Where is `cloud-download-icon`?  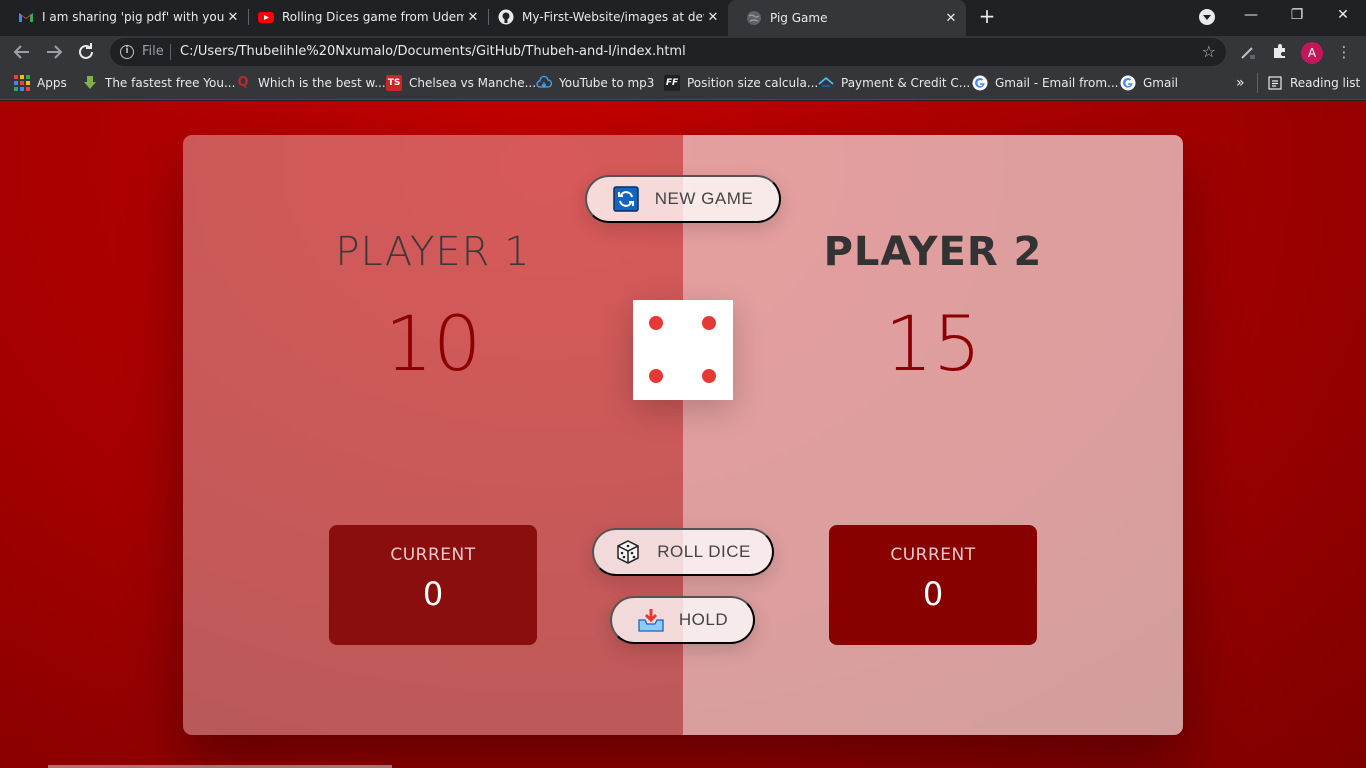
cloud-download-icon is located at coordinates (544, 83).